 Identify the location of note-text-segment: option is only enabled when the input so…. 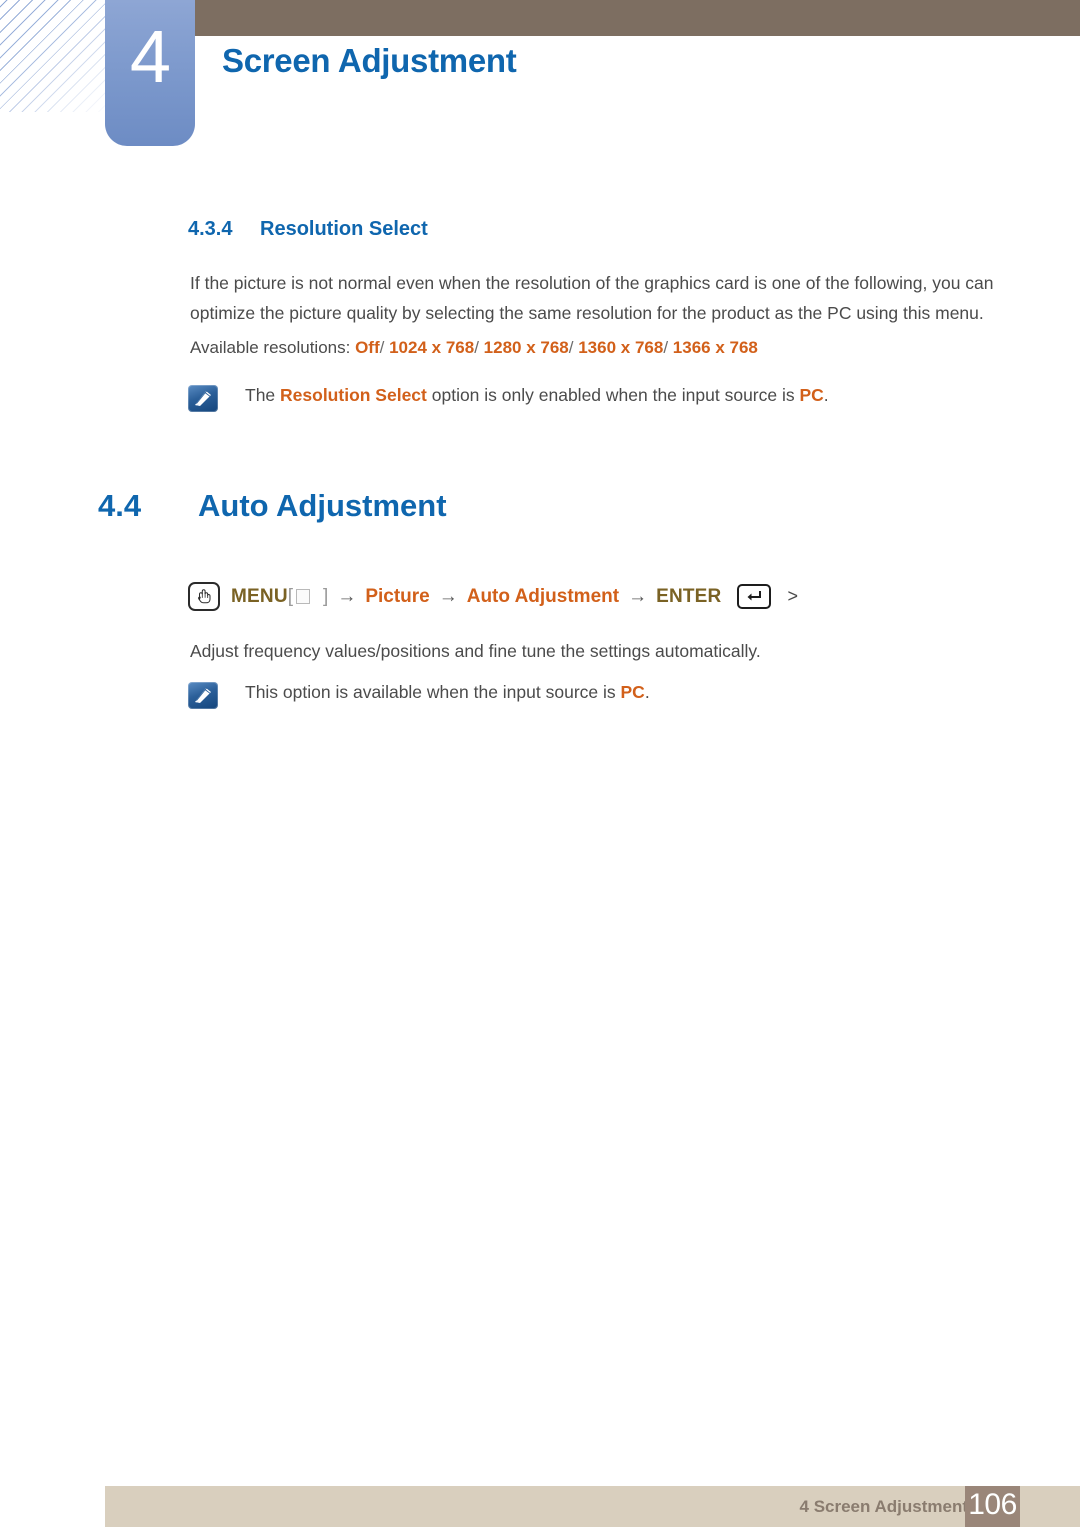
(613, 395).